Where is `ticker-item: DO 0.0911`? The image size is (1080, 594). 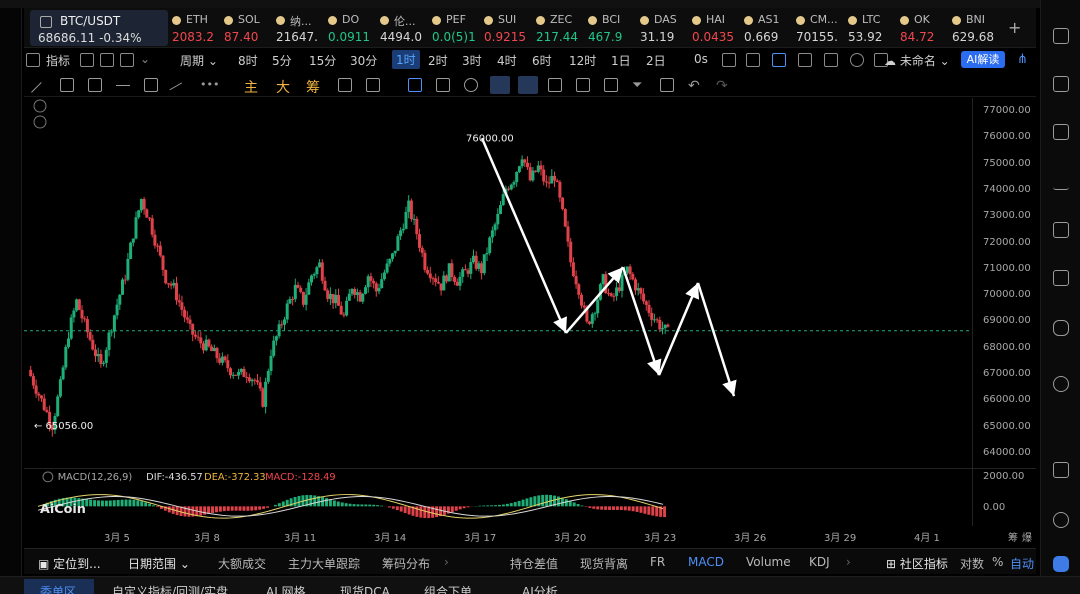
ticker-item: DO 0.0911 is located at coordinates (352, 28).